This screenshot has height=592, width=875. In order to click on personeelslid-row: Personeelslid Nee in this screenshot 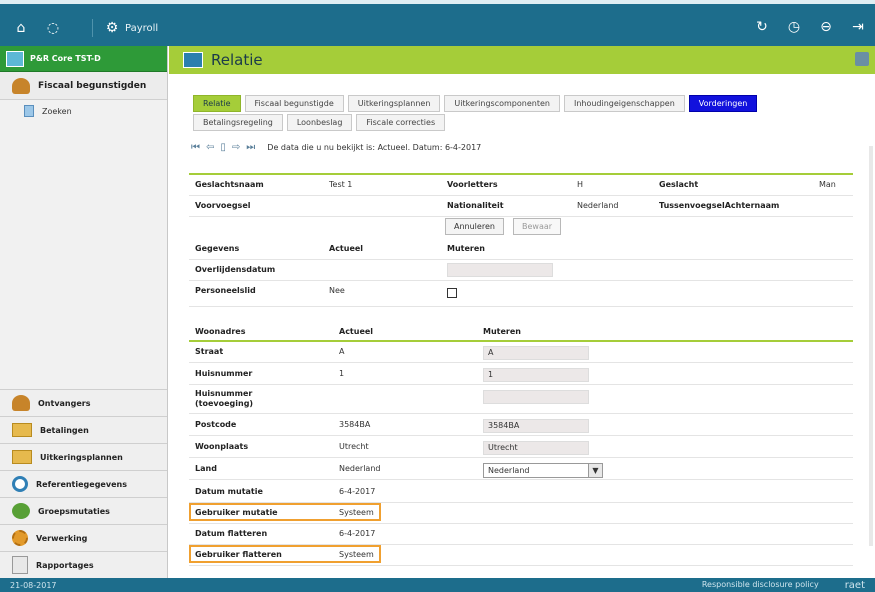, I will do `click(521, 294)`.